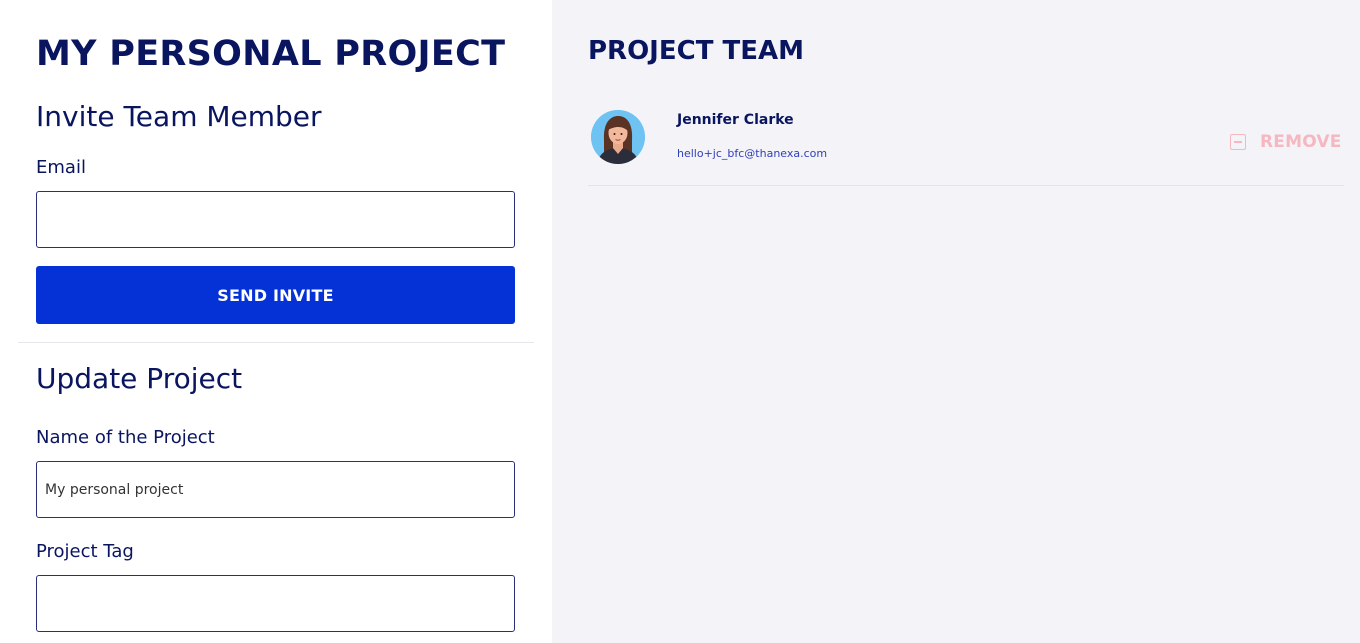 The height and width of the screenshot is (643, 1360). What do you see at coordinates (696, 51) in the screenshot?
I see `project-team-title: PROJECT TEAM` at bounding box center [696, 51].